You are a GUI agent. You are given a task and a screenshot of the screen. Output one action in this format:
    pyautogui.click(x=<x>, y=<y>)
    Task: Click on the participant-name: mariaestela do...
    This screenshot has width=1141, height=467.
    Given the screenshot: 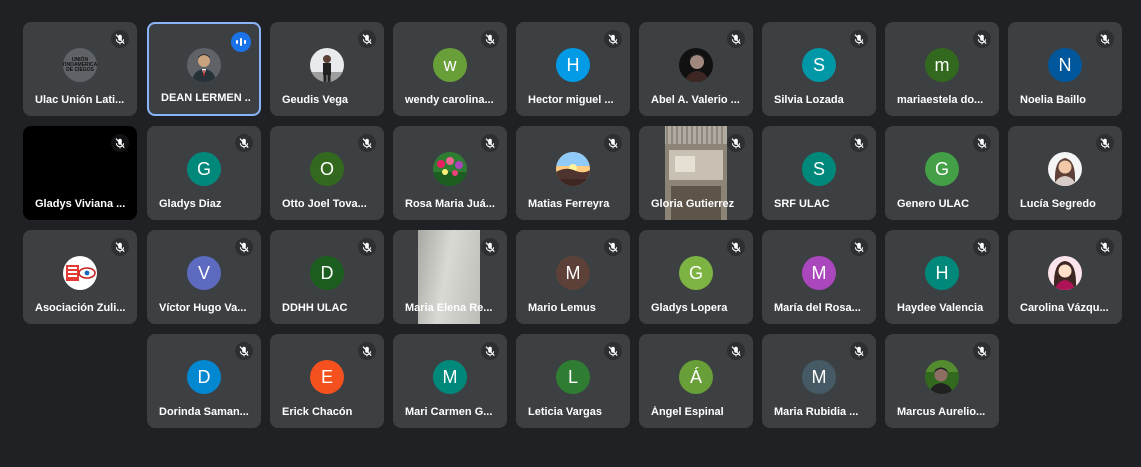 What is the action you would take?
    pyautogui.click(x=940, y=100)
    